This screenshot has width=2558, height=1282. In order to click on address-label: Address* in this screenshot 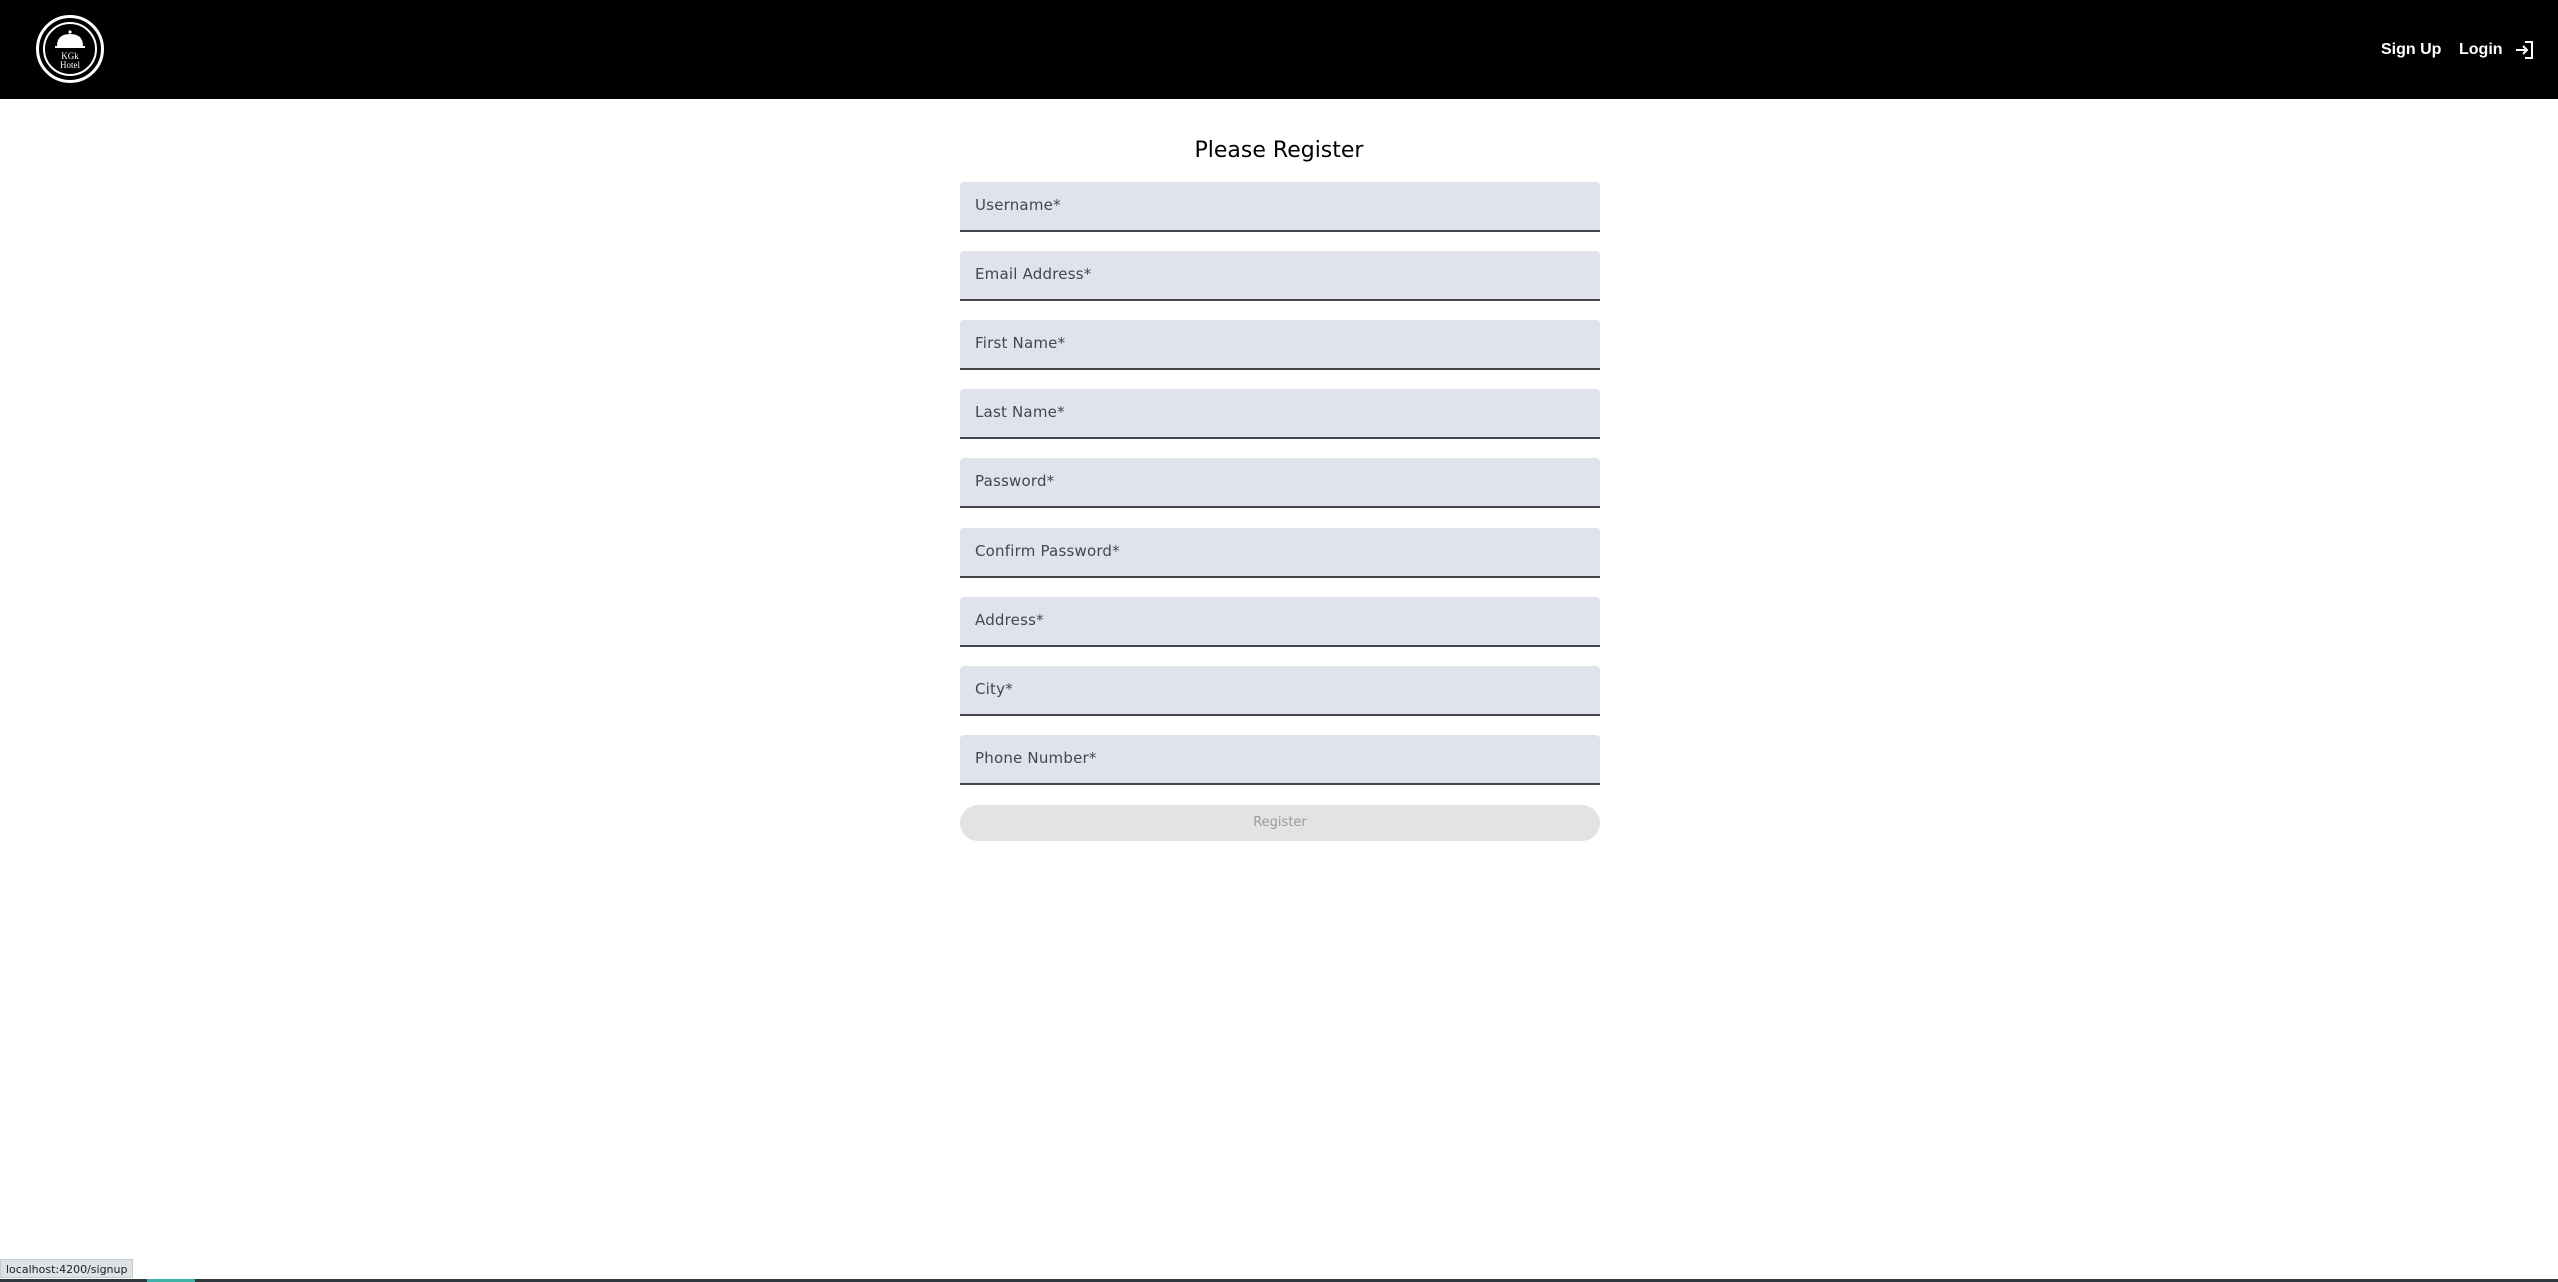, I will do `click(1009, 620)`.